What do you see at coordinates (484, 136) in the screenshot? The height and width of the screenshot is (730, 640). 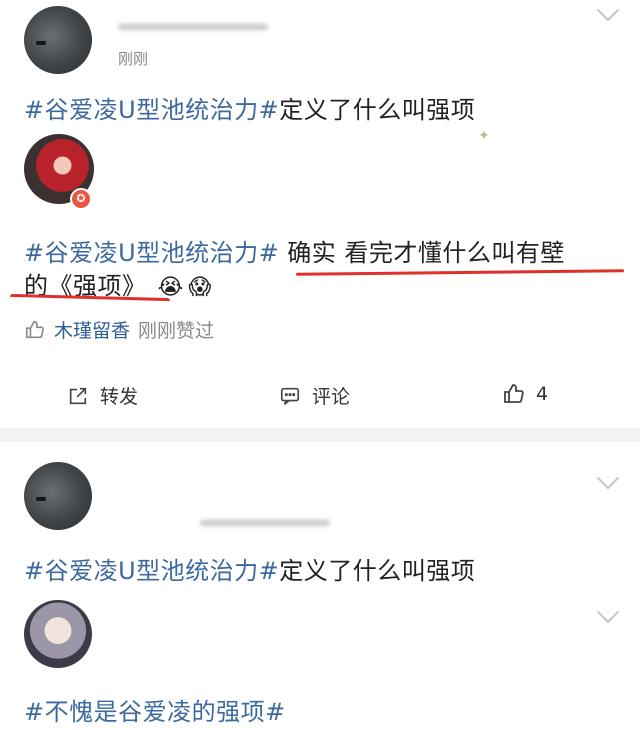 I see `sparkle-icon: ✦` at bounding box center [484, 136].